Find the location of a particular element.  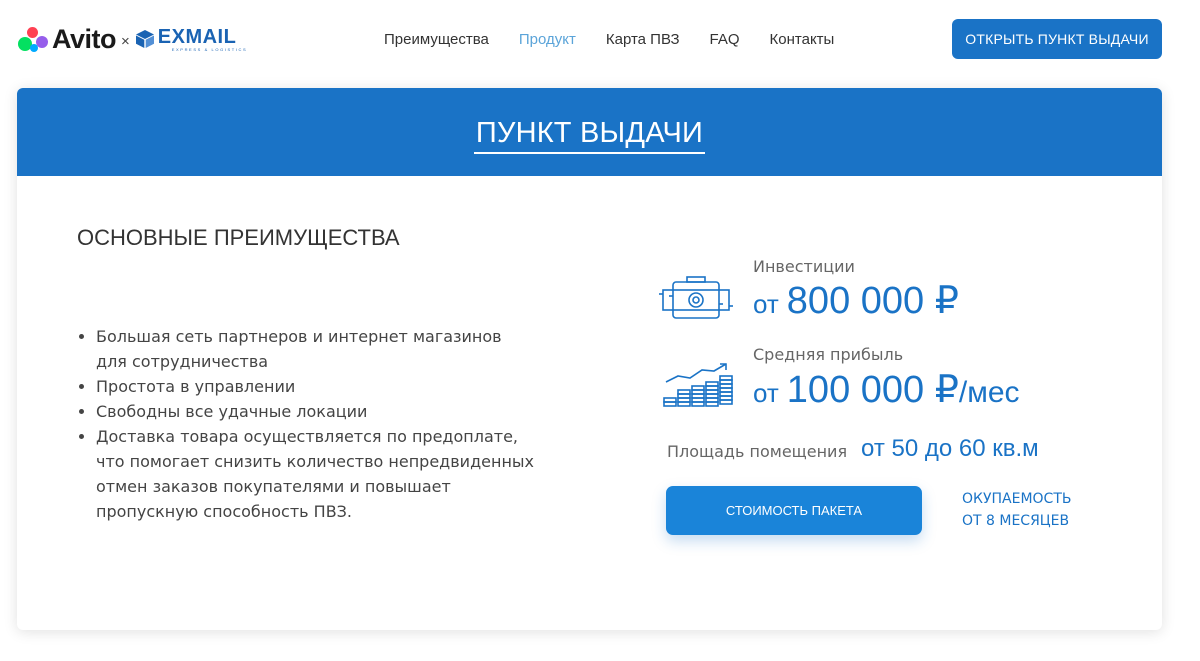

money-briefcase-icon is located at coordinates (696, 297).